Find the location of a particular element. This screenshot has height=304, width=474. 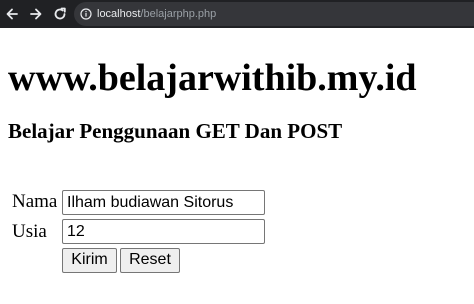

kirim-button: Kirim is located at coordinates (89, 260).